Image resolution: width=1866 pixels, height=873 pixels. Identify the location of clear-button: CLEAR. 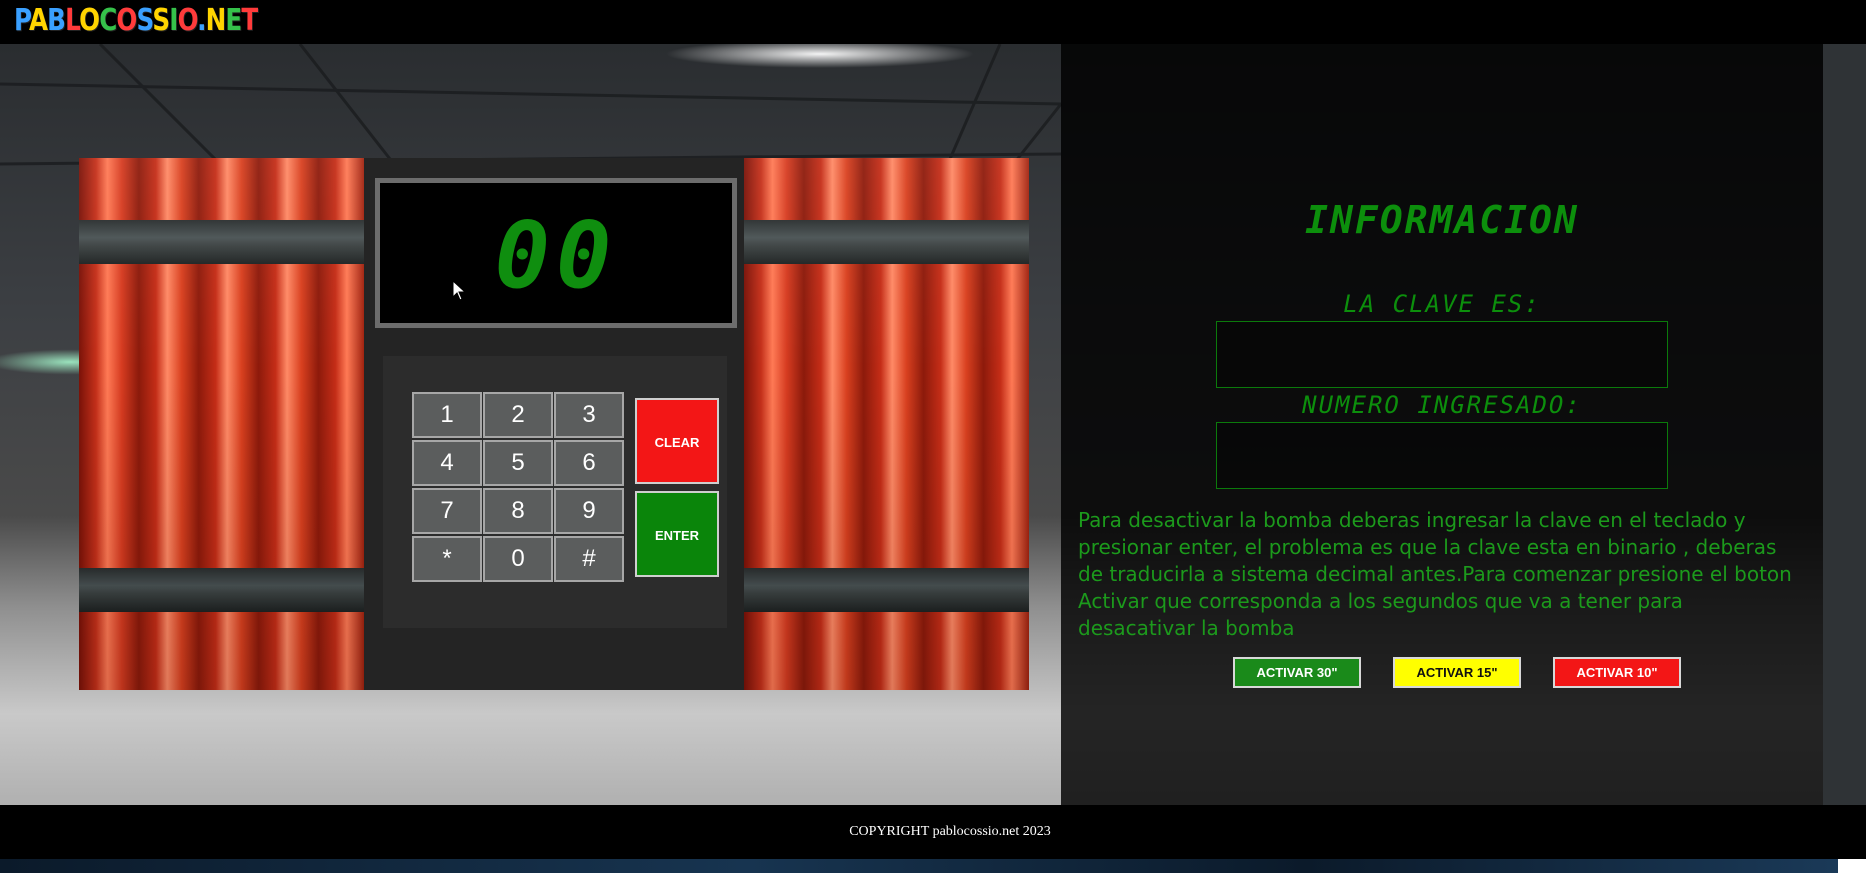
(677, 441).